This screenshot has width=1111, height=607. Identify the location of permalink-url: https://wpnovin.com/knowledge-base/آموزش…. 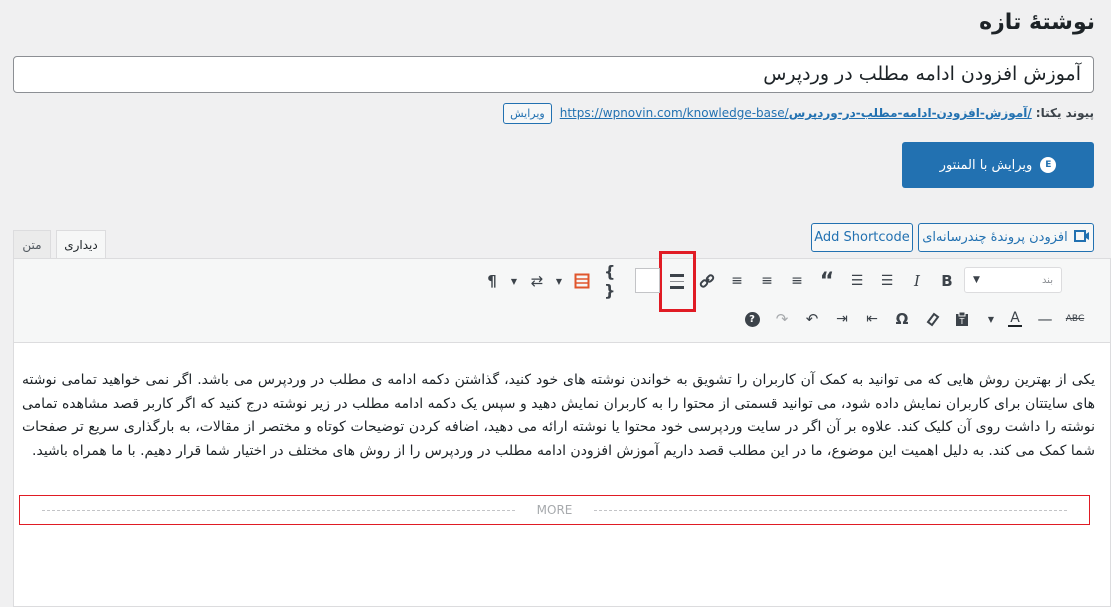
(796, 113).